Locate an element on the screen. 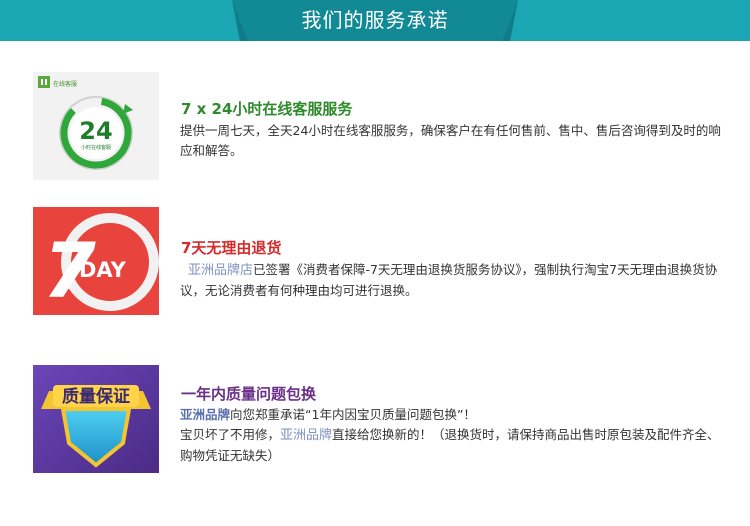 Image resolution: width=750 pixels, height=526 pixels. brand-watermark: 亚洲品牌店 is located at coordinates (220, 270).